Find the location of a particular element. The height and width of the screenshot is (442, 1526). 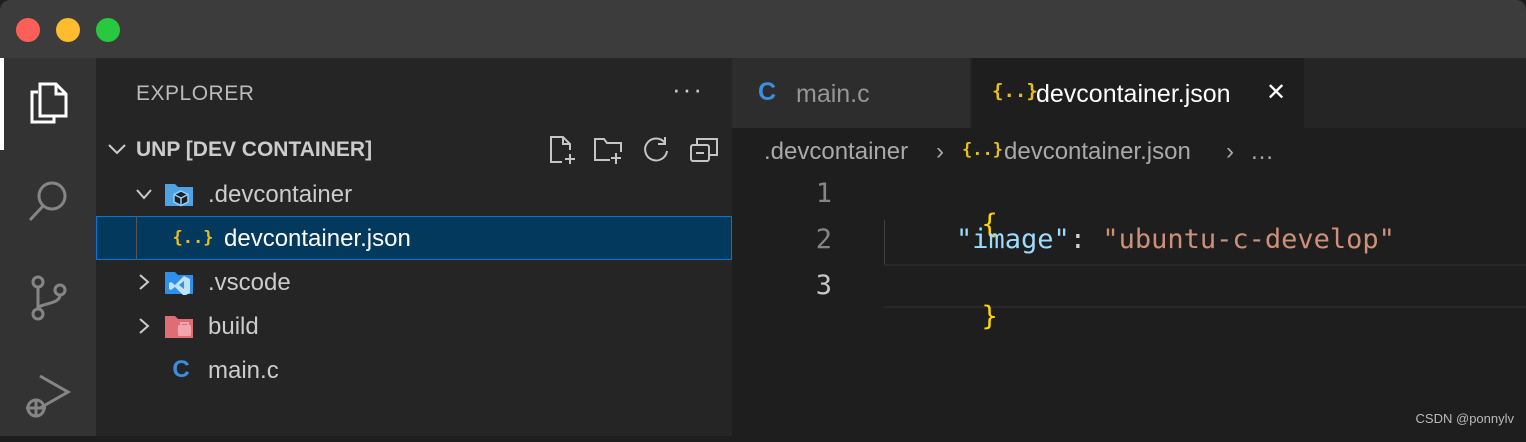

new-folder-button is located at coordinates (608, 150).